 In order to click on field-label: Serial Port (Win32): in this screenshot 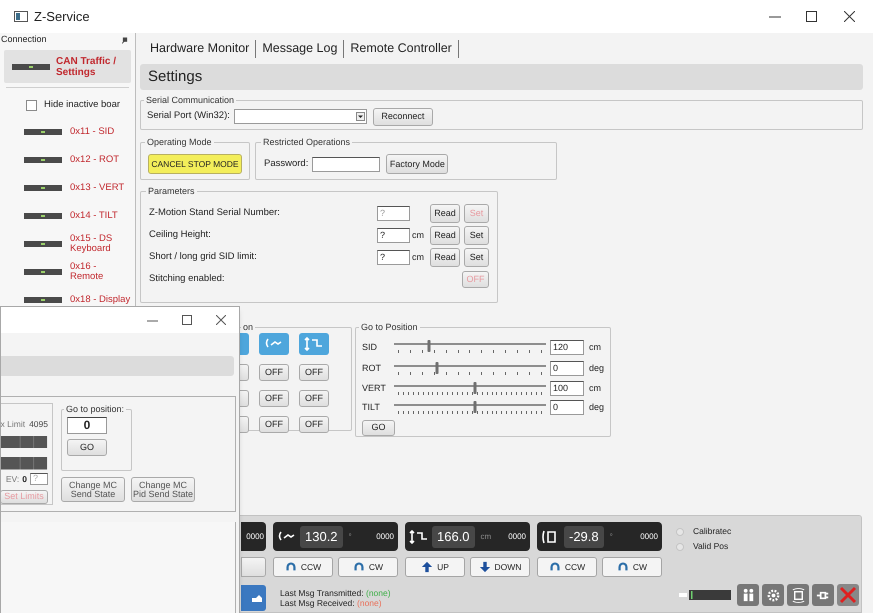, I will do `click(188, 116)`.